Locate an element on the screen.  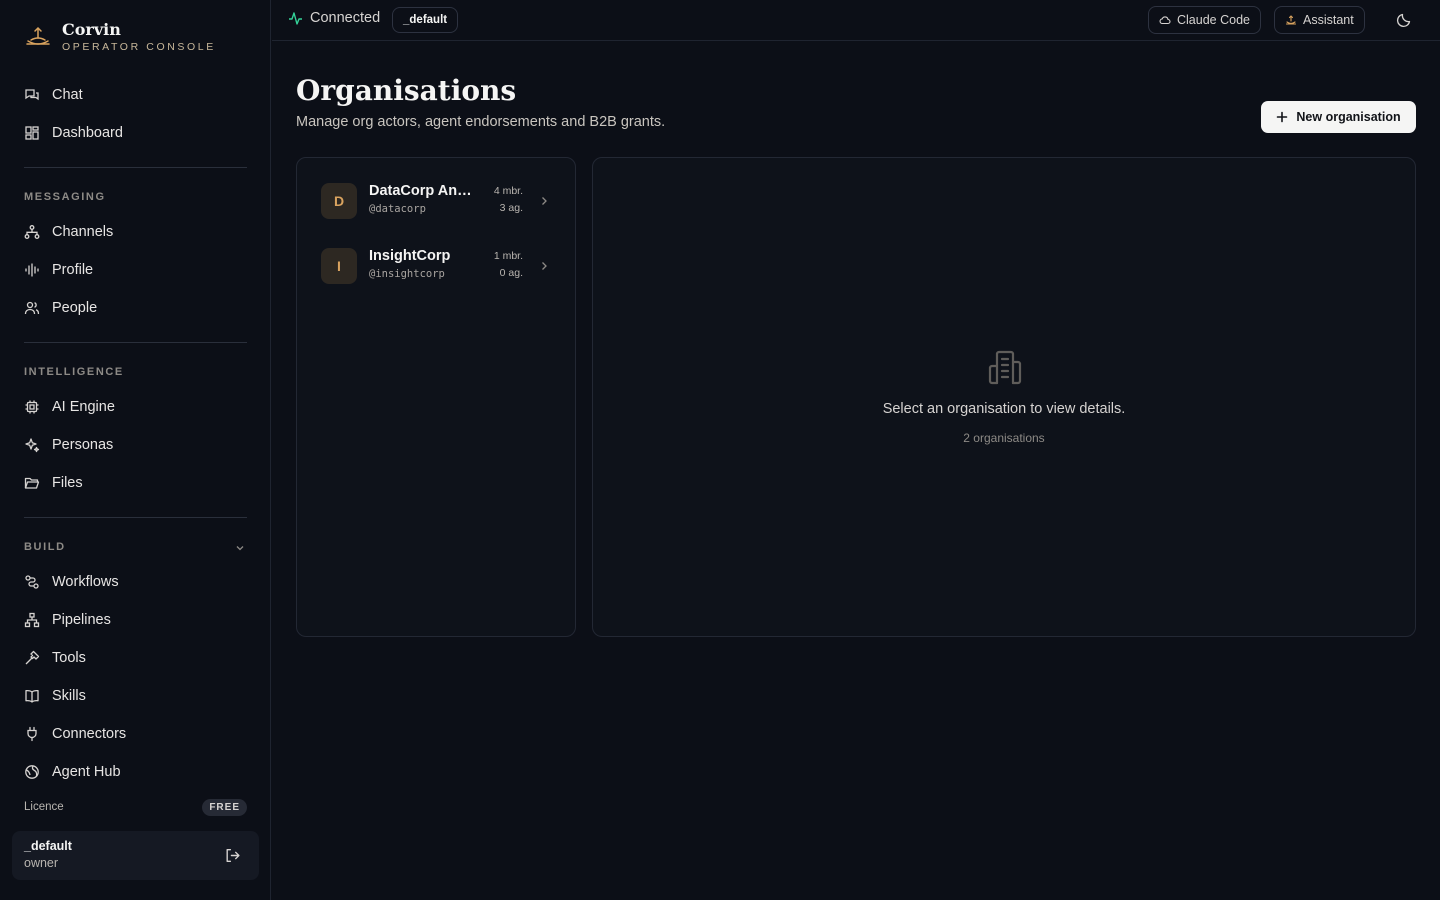
nav-label: Channels is located at coordinates (83, 232).